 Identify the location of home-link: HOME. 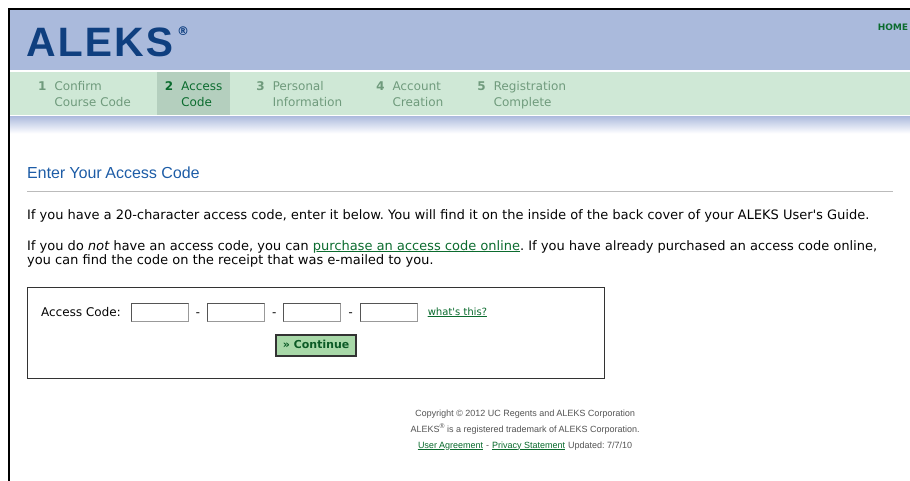
(893, 29).